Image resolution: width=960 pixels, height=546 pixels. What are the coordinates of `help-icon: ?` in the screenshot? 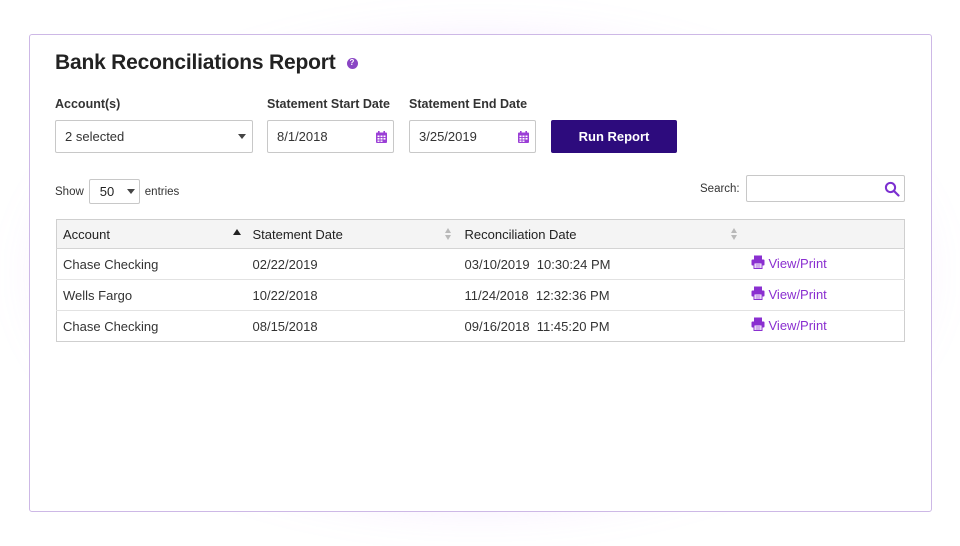 It's located at (352, 63).